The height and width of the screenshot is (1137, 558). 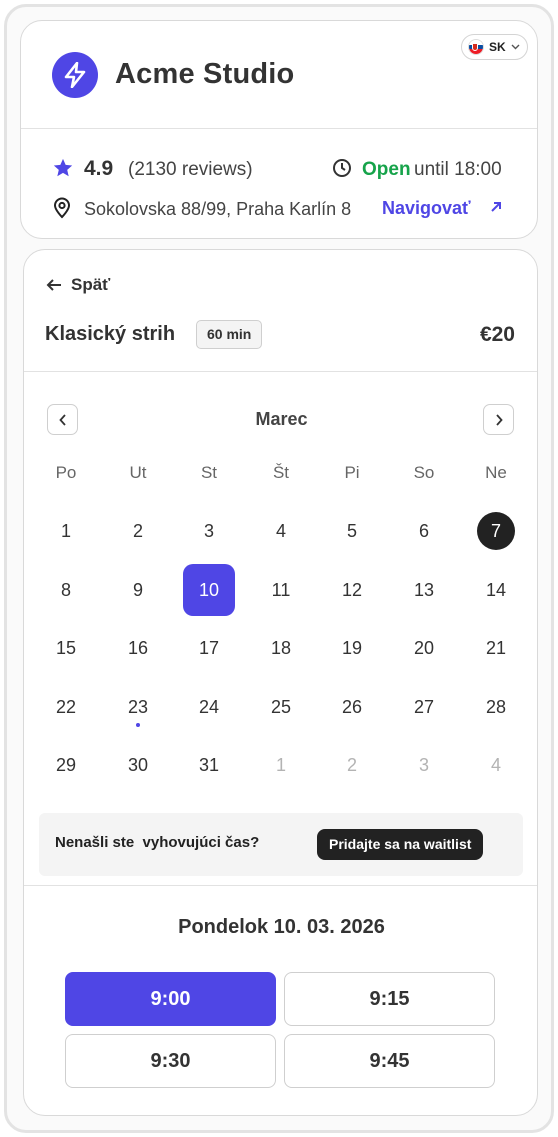 What do you see at coordinates (66, 472) in the screenshot?
I see `weekday-header: Po` at bounding box center [66, 472].